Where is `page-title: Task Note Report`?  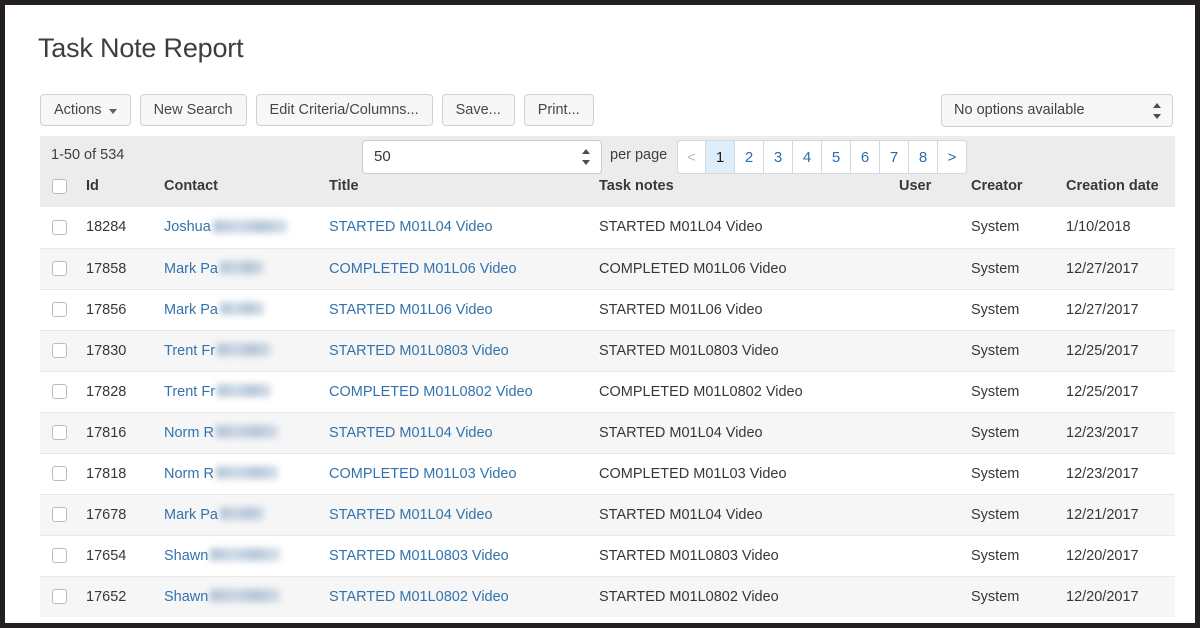
page-title: Task Note Report is located at coordinates (141, 48).